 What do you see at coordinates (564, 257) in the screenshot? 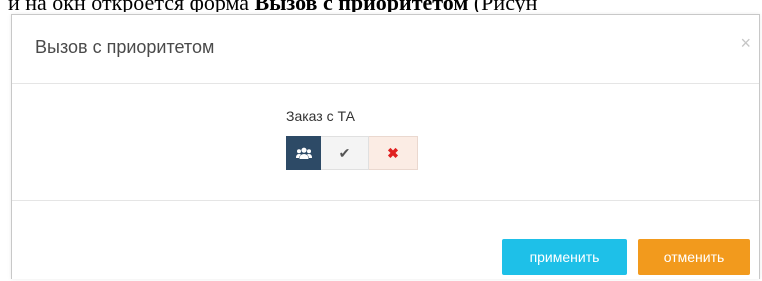
I see `apply-button: применить` at bounding box center [564, 257].